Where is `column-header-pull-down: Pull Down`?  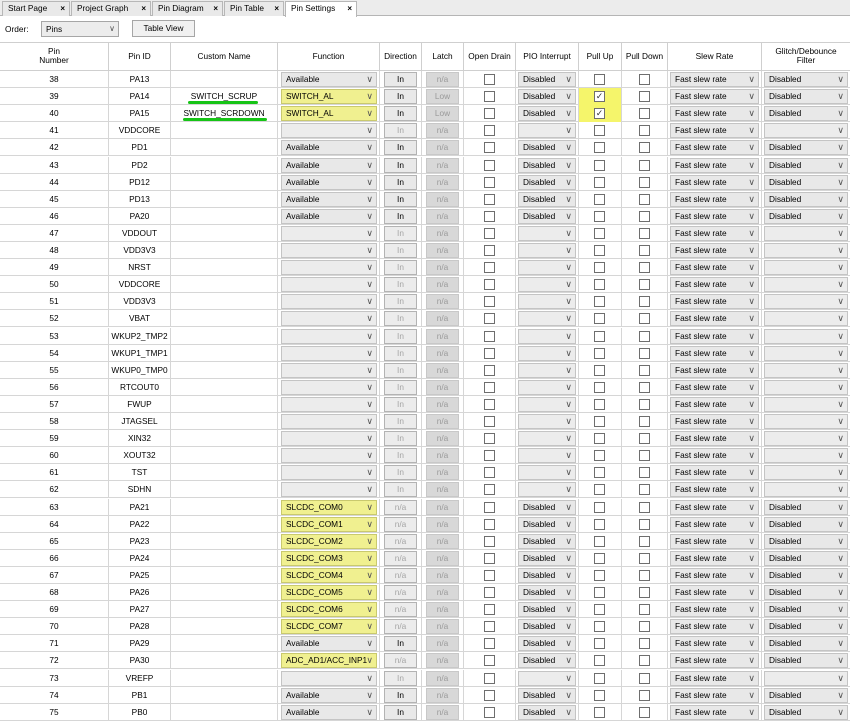 column-header-pull-down: Pull Down is located at coordinates (645, 56).